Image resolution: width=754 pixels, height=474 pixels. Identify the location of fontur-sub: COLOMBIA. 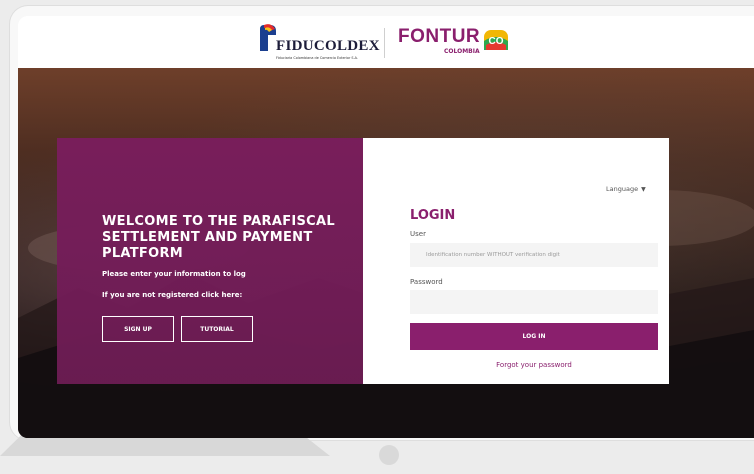
(462, 51).